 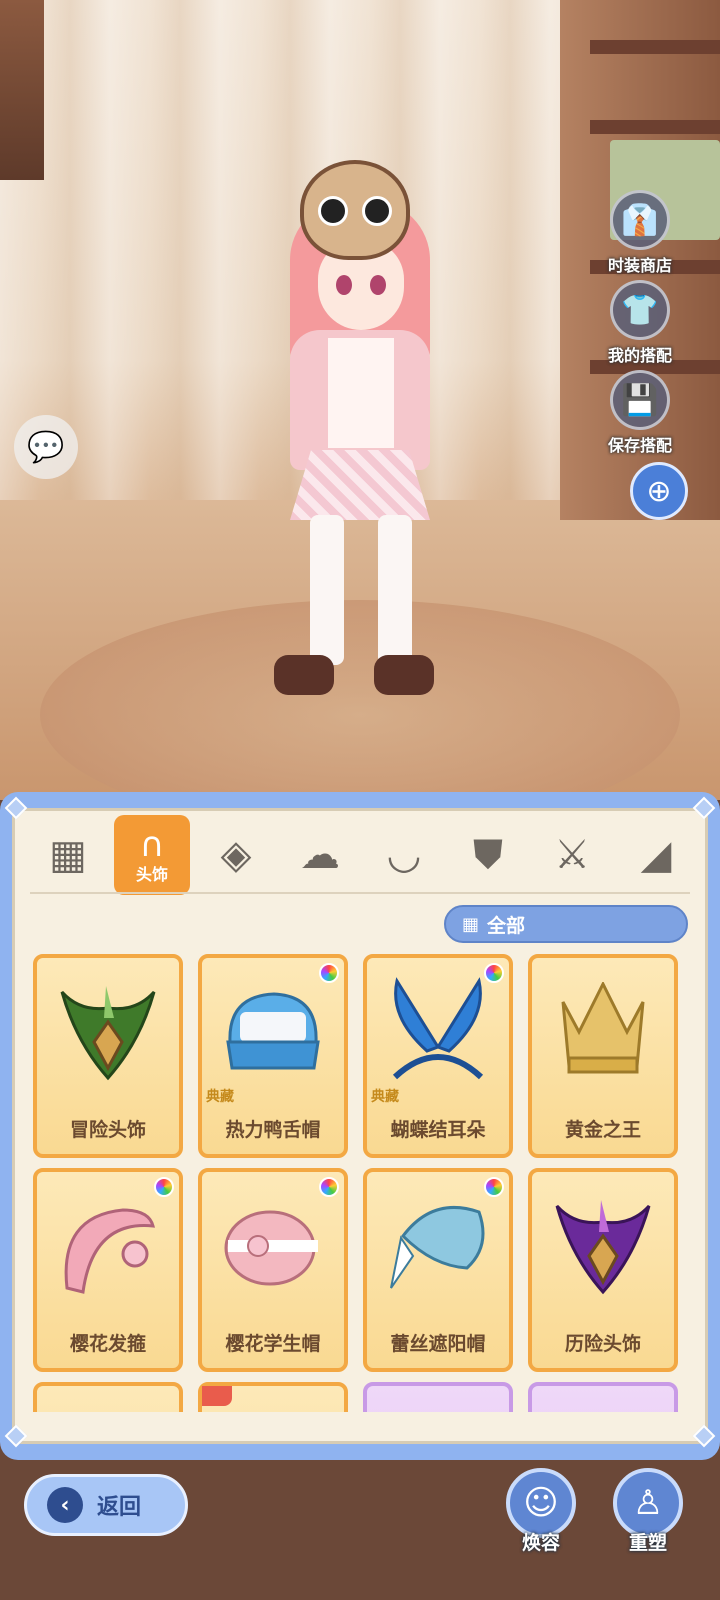 What do you see at coordinates (639, 445) in the screenshot?
I see `save-outfit-label: 保存搭配` at bounding box center [639, 445].